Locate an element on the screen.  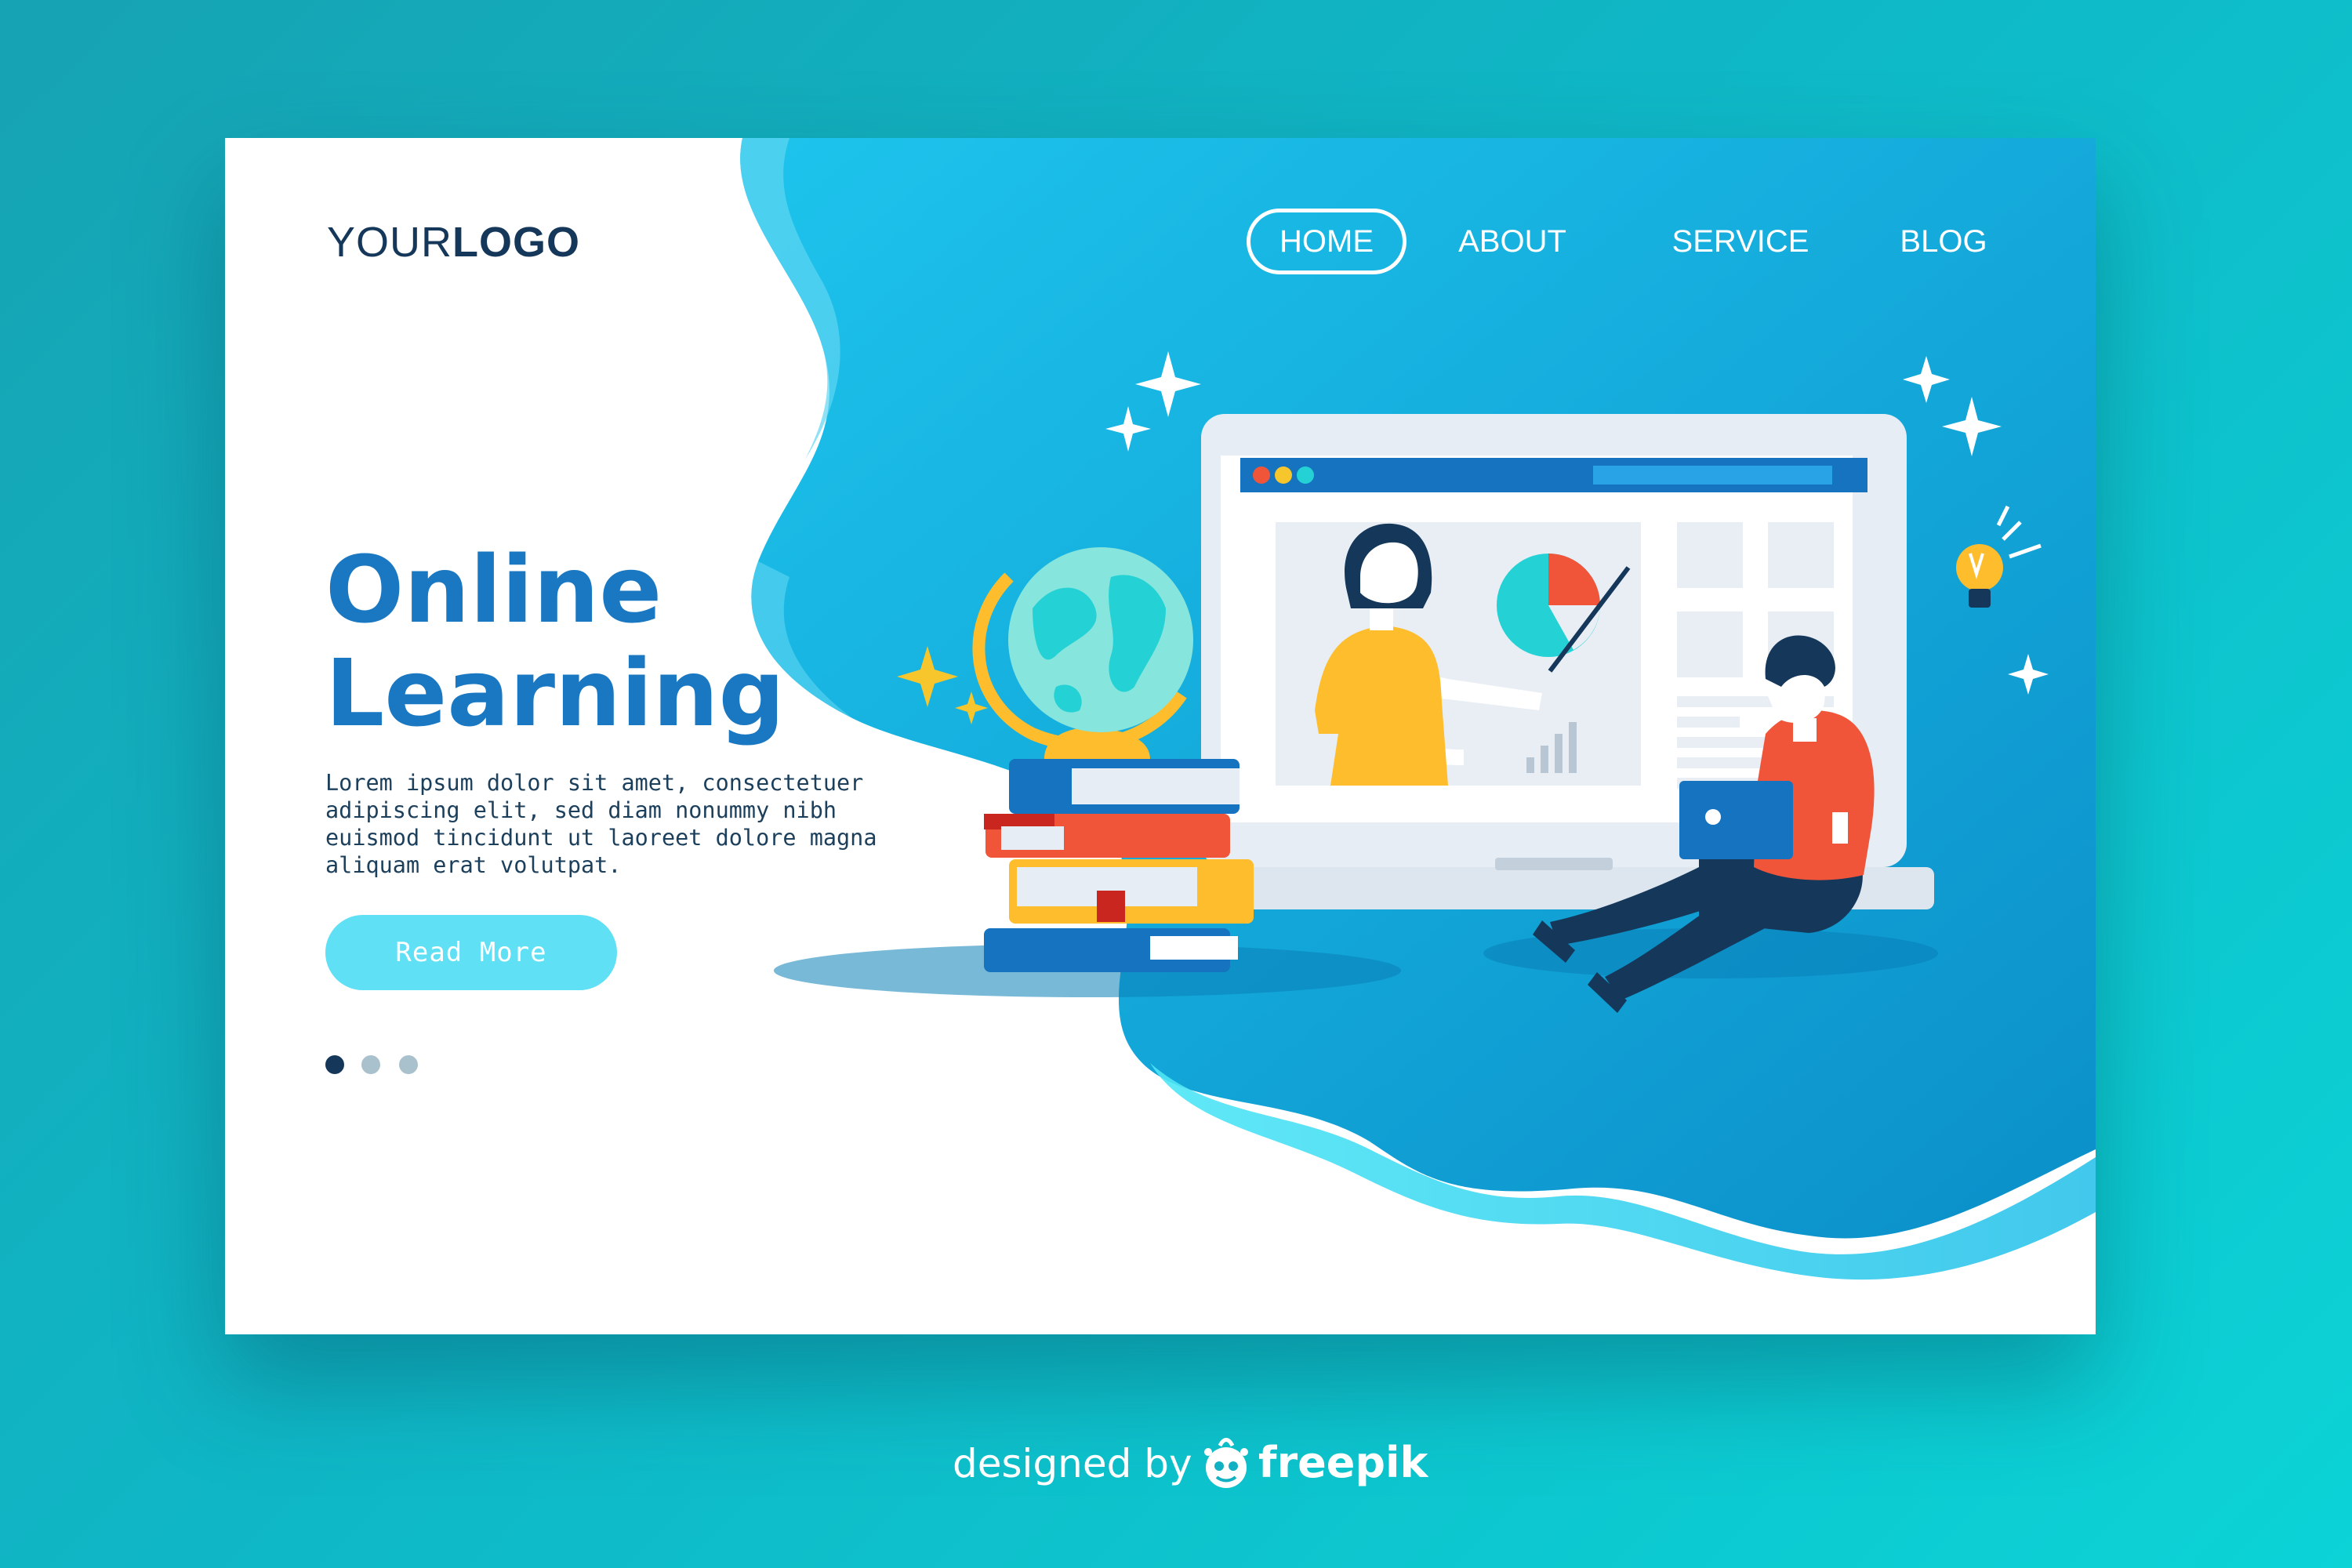
book-stack is located at coordinates (1119, 865).